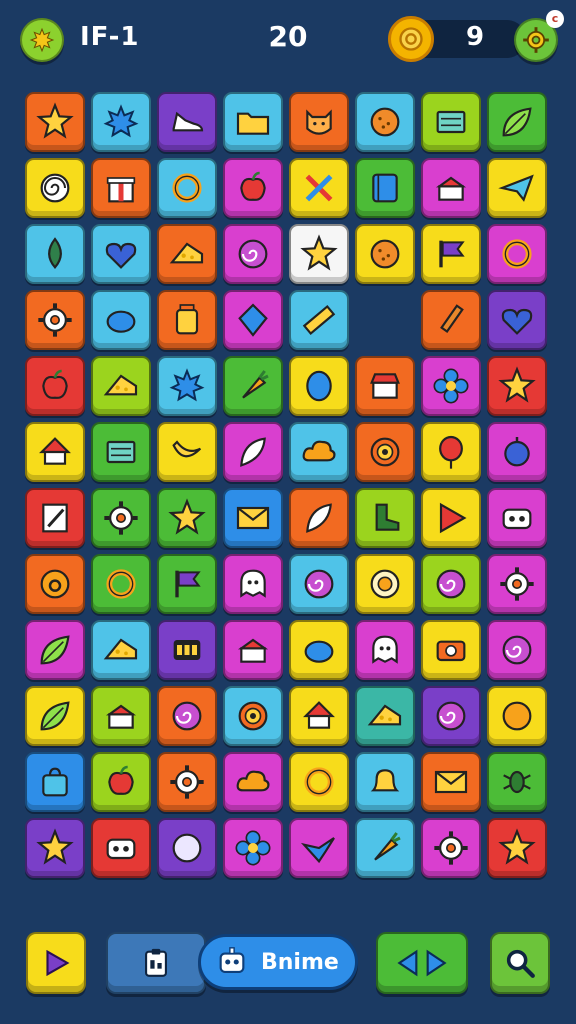 This screenshot has width=576, height=1024. Describe the element at coordinates (42, 40) in the screenshot. I see `settings-button` at that location.